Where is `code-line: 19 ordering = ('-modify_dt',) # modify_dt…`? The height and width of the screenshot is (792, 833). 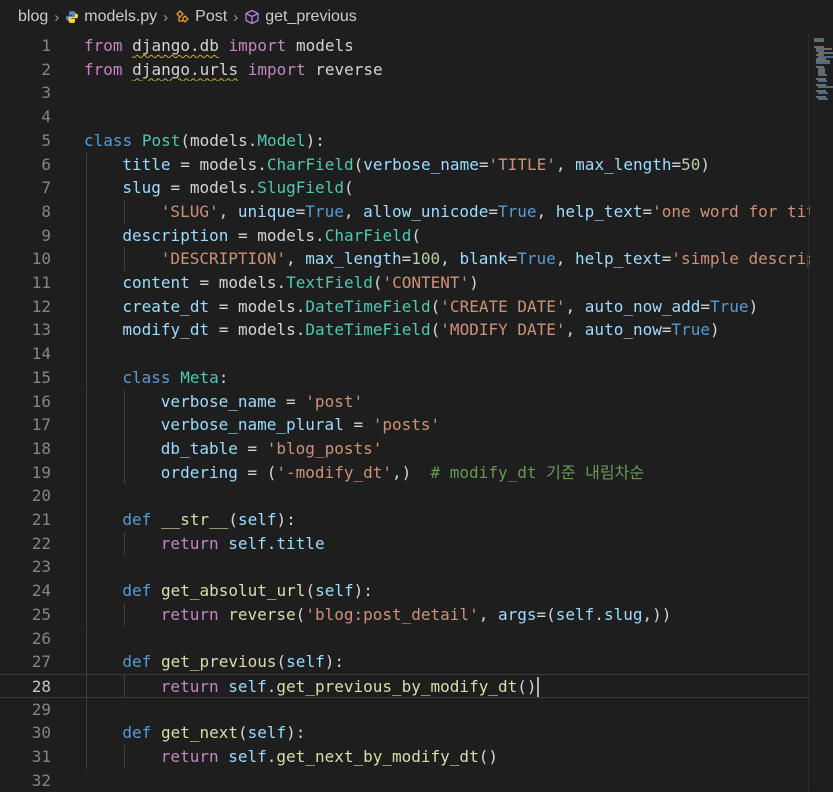
code-line: 19 ordering = ('-modify_dt',) # modify_dt… is located at coordinates (405, 472).